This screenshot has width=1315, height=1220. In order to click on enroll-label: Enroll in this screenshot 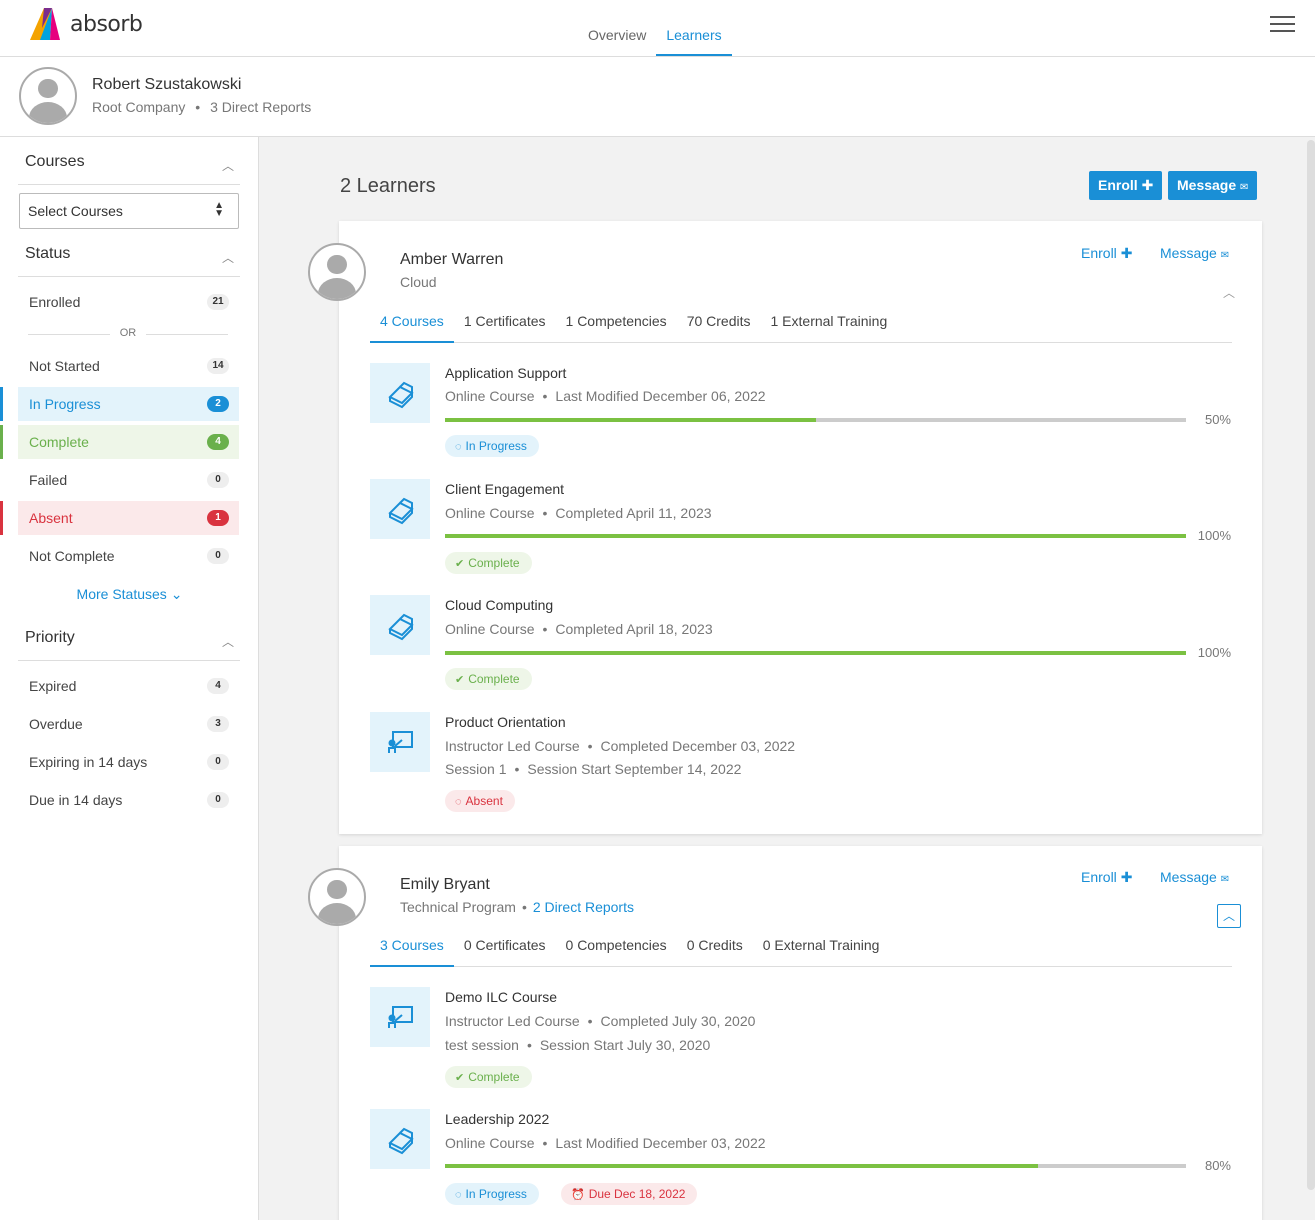, I will do `click(1118, 185)`.